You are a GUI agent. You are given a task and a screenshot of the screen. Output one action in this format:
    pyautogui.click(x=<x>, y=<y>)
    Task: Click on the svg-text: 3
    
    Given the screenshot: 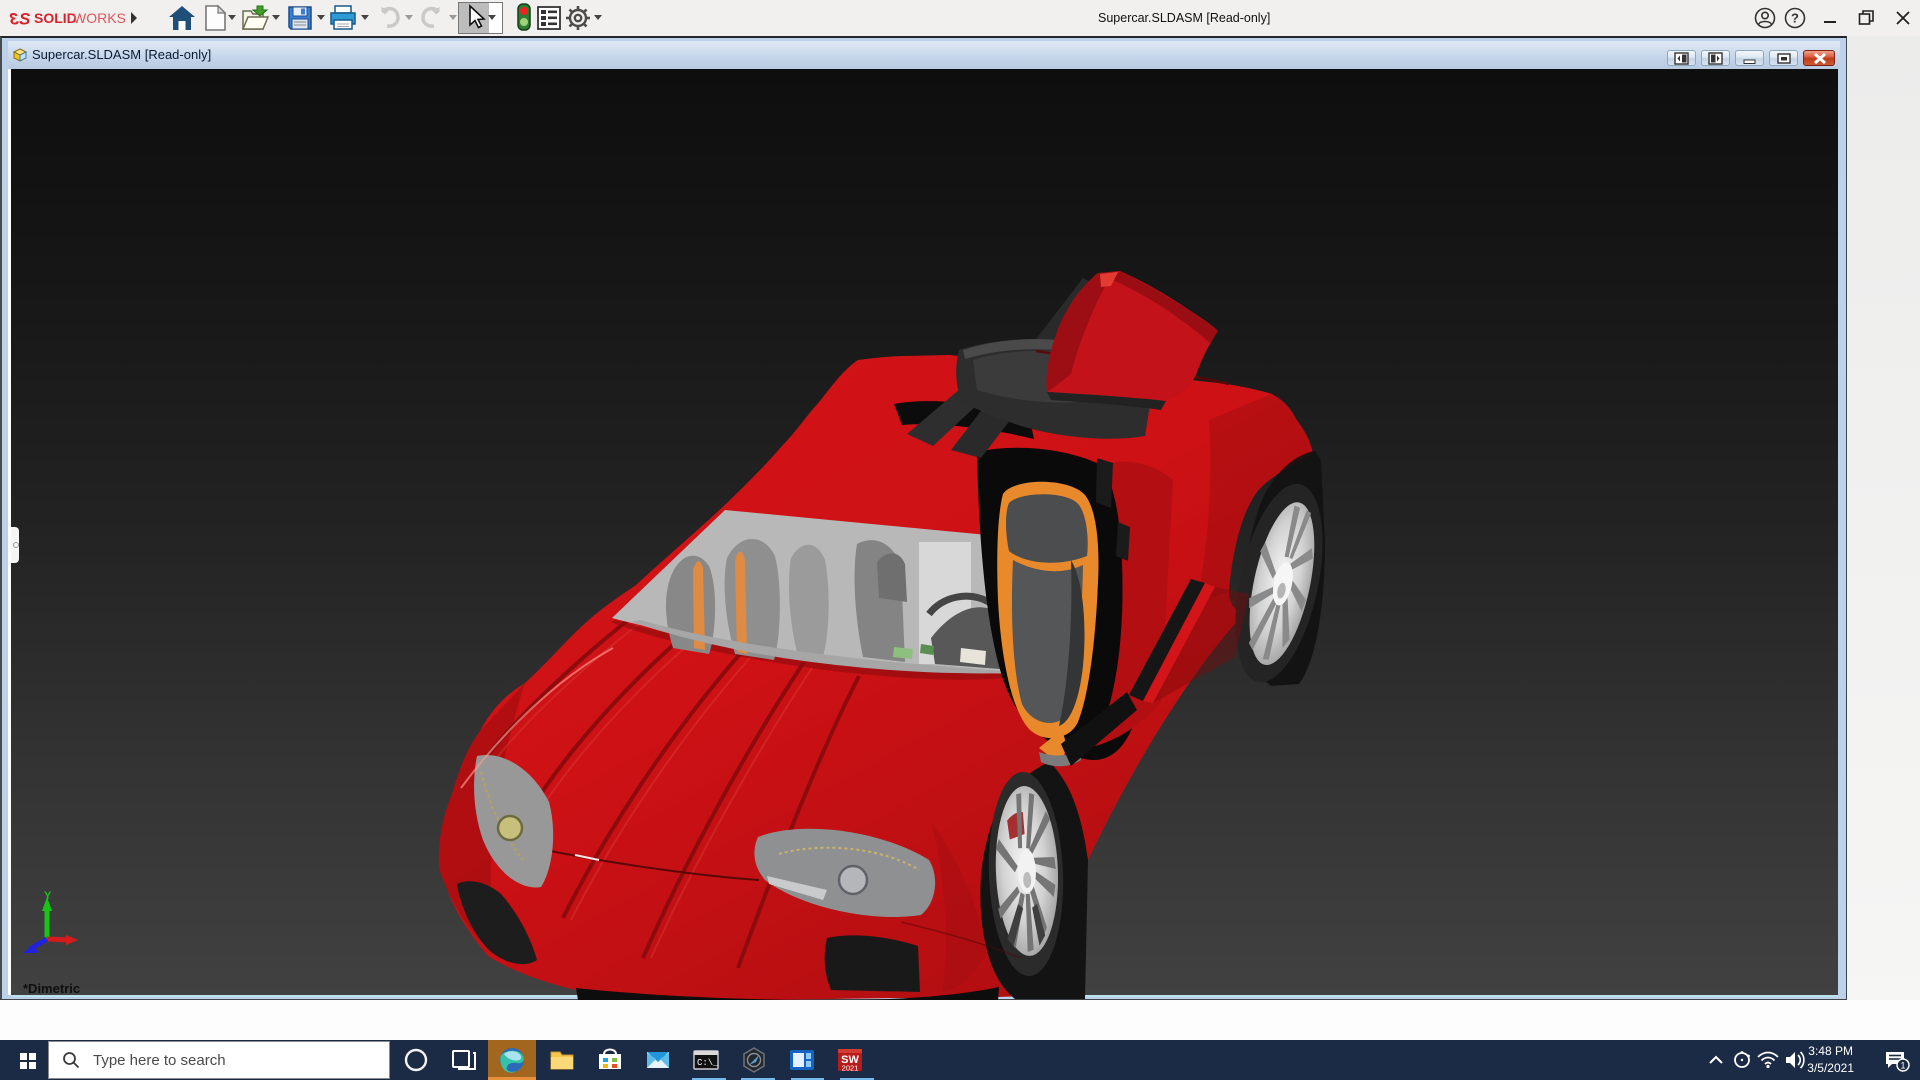 What is the action you would take?
    pyautogui.click(x=14, y=19)
    